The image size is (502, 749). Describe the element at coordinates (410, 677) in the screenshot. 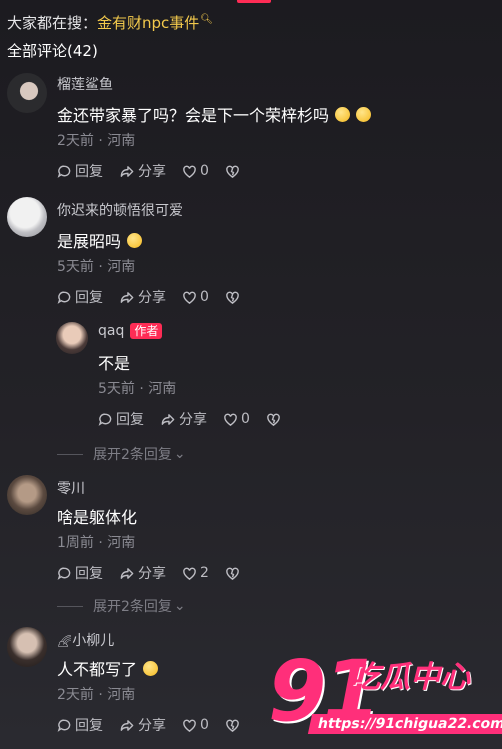

I see `watermark-name: 吃瓜中心` at that location.